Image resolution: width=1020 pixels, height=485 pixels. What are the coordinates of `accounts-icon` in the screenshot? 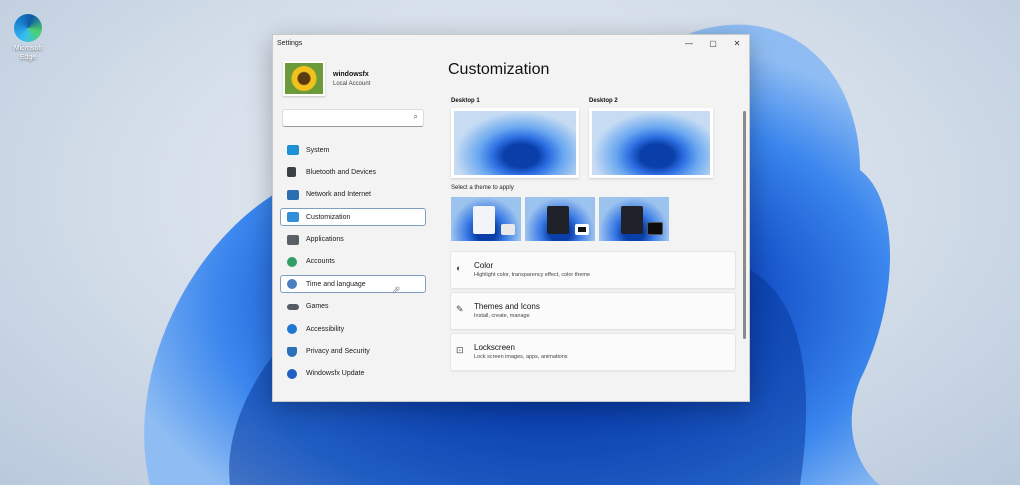 It's located at (292, 261).